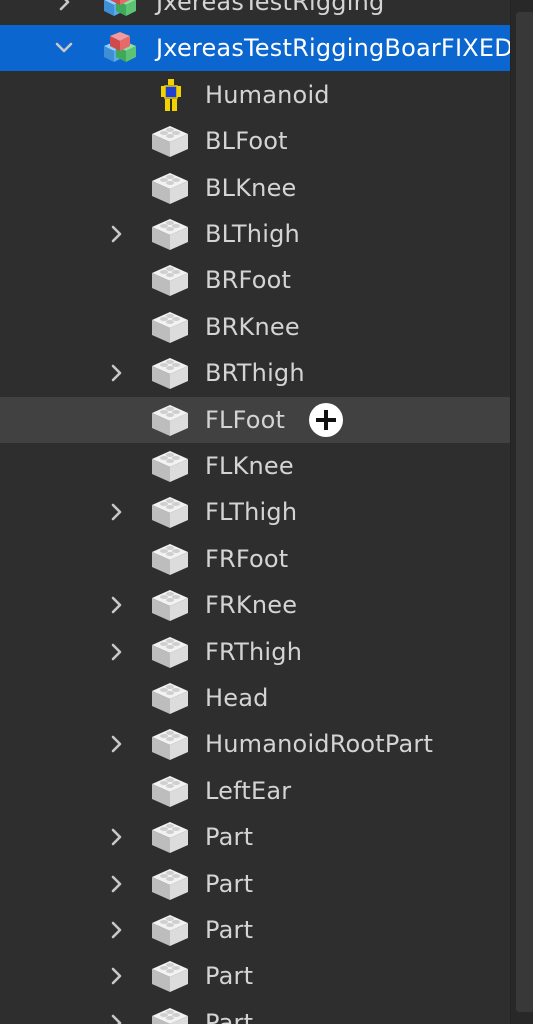 The image size is (533, 1024). Describe the element at coordinates (237, 698) in the screenshot. I see `tree-row-label: Head` at that location.